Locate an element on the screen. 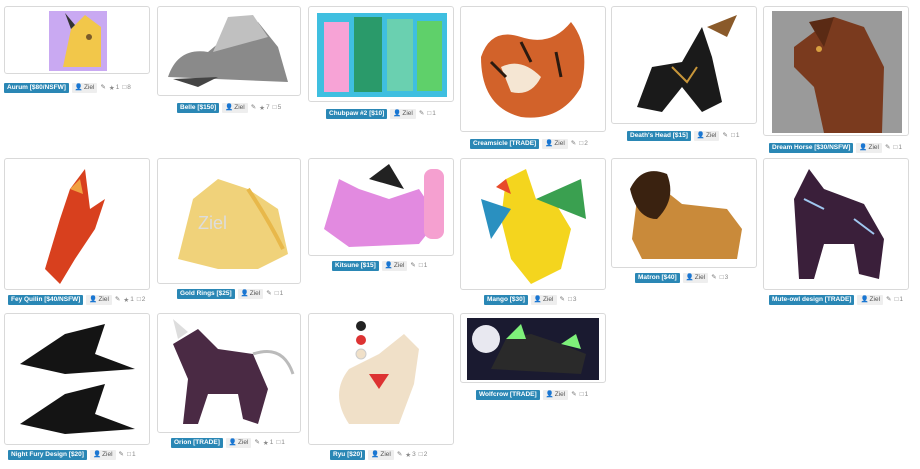  comment-count: □ 8 is located at coordinates (126, 87).